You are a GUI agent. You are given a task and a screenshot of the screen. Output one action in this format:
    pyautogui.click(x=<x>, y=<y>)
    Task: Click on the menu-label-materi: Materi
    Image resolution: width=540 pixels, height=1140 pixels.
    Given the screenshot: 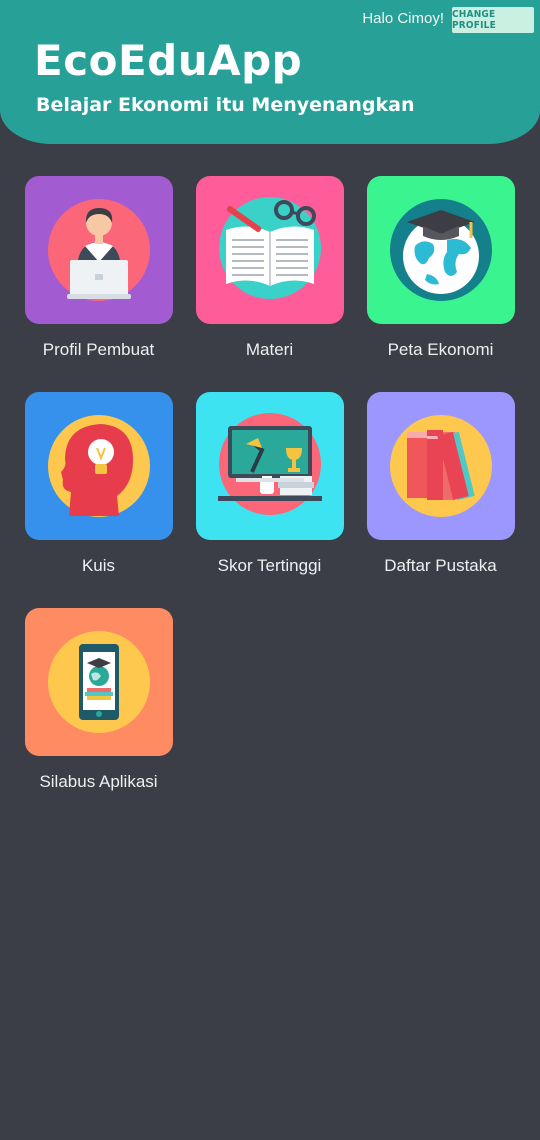 What is the action you would take?
    pyautogui.click(x=269, y=350)
    